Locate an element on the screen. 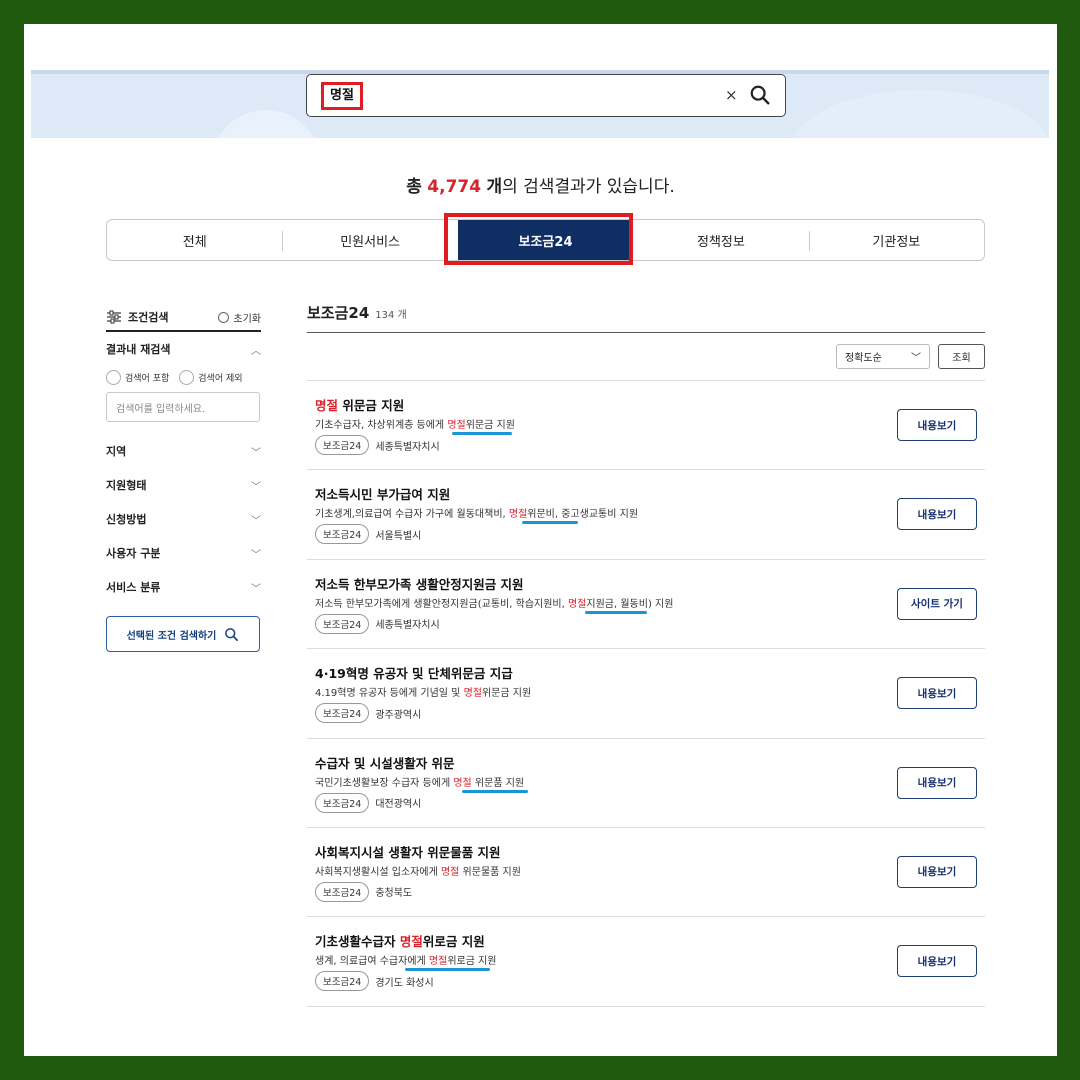 The width and height of the screenshot is (1080, 1080). include-keyword-radio: 검색어 포함 is located at coordinates (137, 377).